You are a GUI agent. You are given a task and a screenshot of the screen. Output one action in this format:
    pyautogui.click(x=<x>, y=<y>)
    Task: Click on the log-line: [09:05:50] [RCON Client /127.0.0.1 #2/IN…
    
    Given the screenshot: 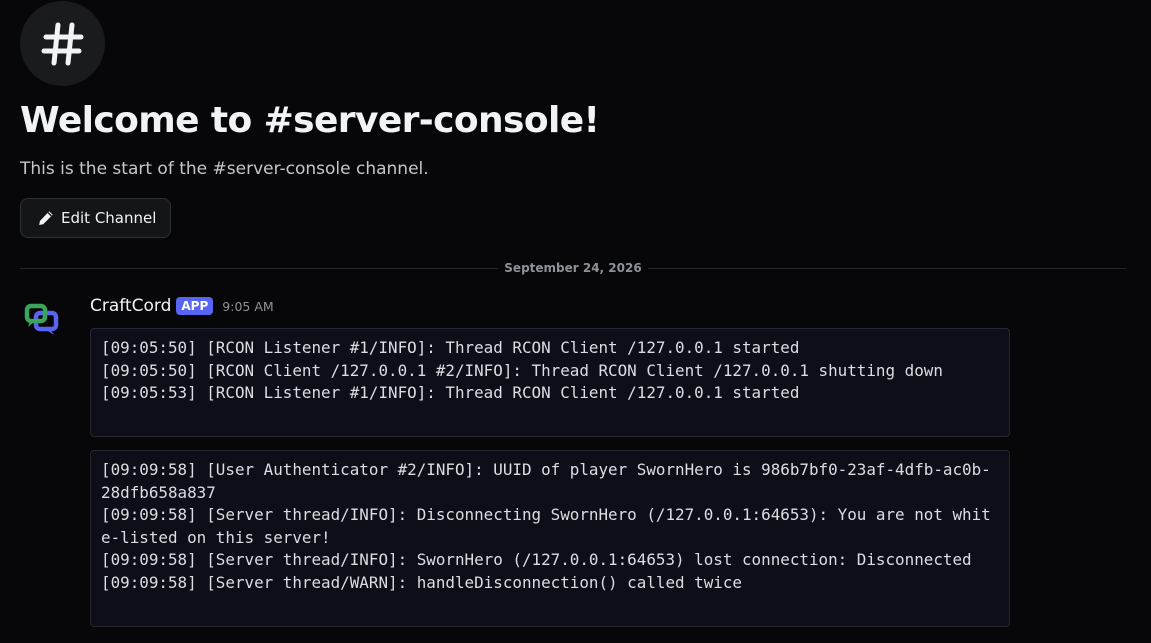 What is the action you would take?
    pyautogui.click(x=522, y=370)
    